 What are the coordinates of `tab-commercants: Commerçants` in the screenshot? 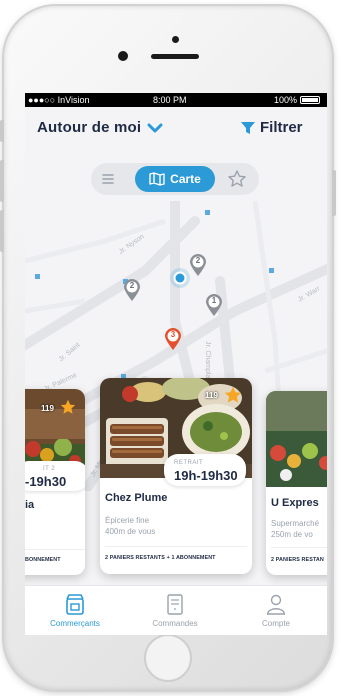 It's located at (75, 610).